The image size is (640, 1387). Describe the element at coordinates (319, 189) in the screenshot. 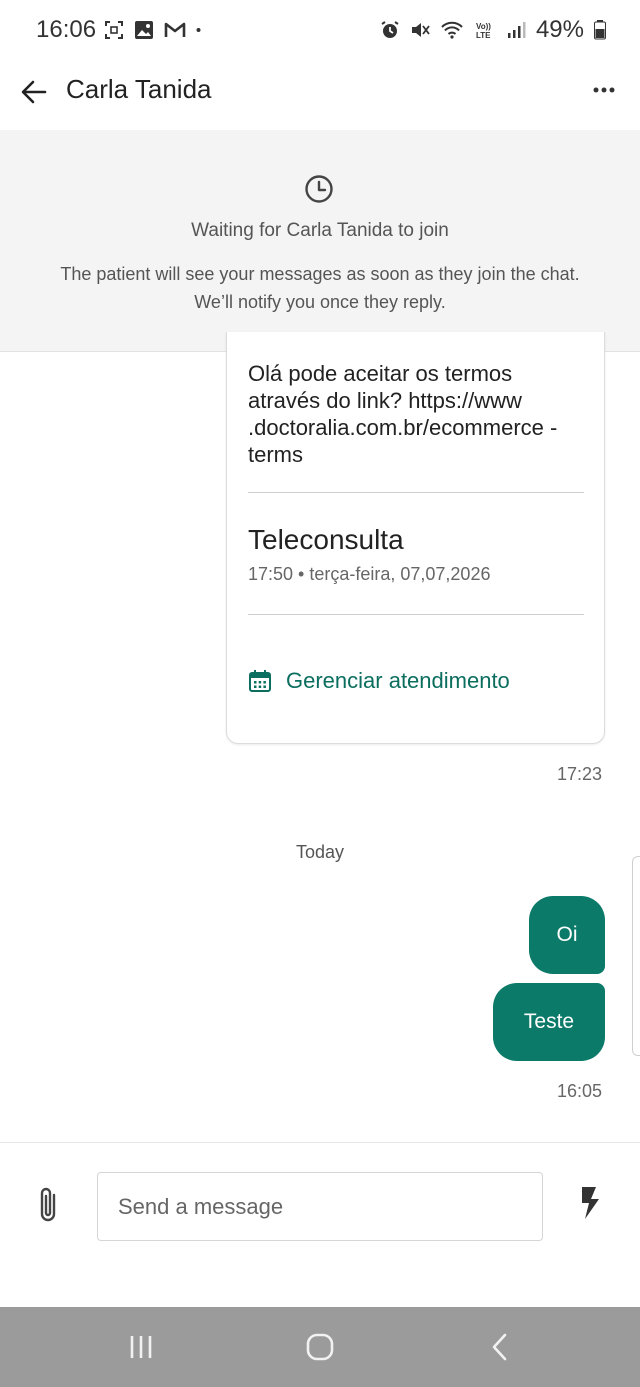

I see `clock-icon` at that location.